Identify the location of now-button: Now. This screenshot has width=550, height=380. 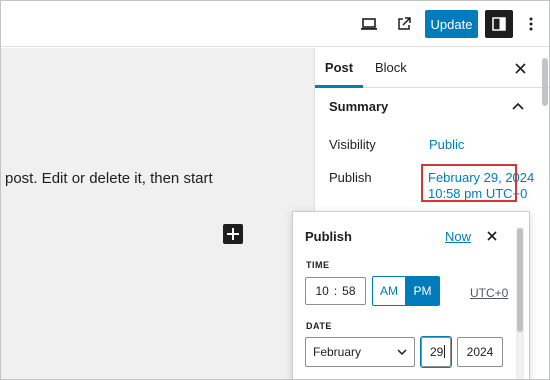
(458, 236).